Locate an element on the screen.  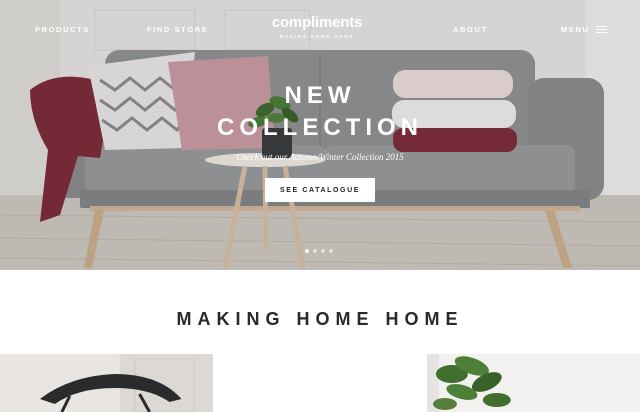
brand-logo: compliments MAKING HOME HOME is located at coordinates (317, 26).